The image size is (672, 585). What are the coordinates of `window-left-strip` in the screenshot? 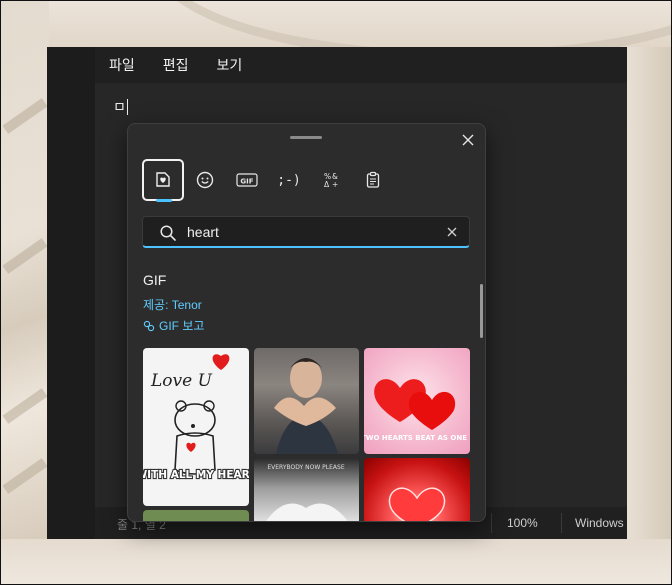 It's located at (71, 293).